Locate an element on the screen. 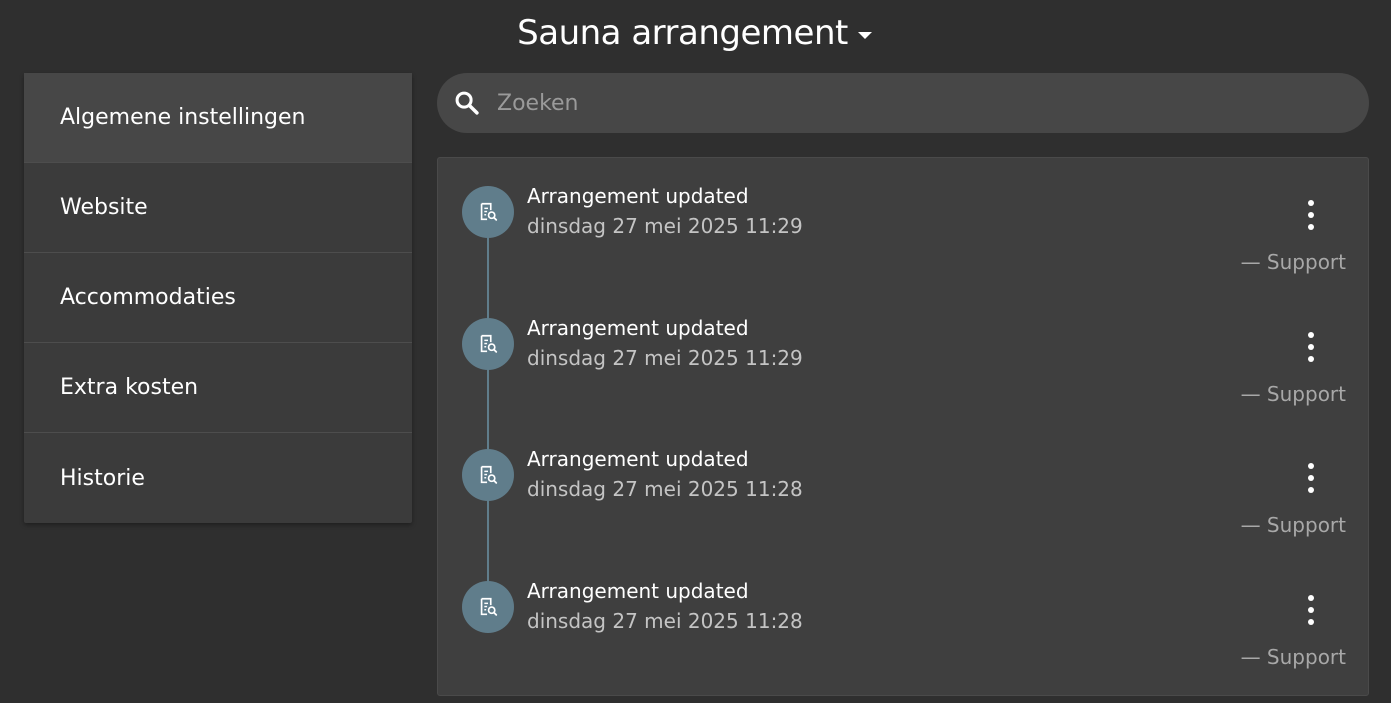  sidebar-item-label: Website is located at coordinates (104, 207).